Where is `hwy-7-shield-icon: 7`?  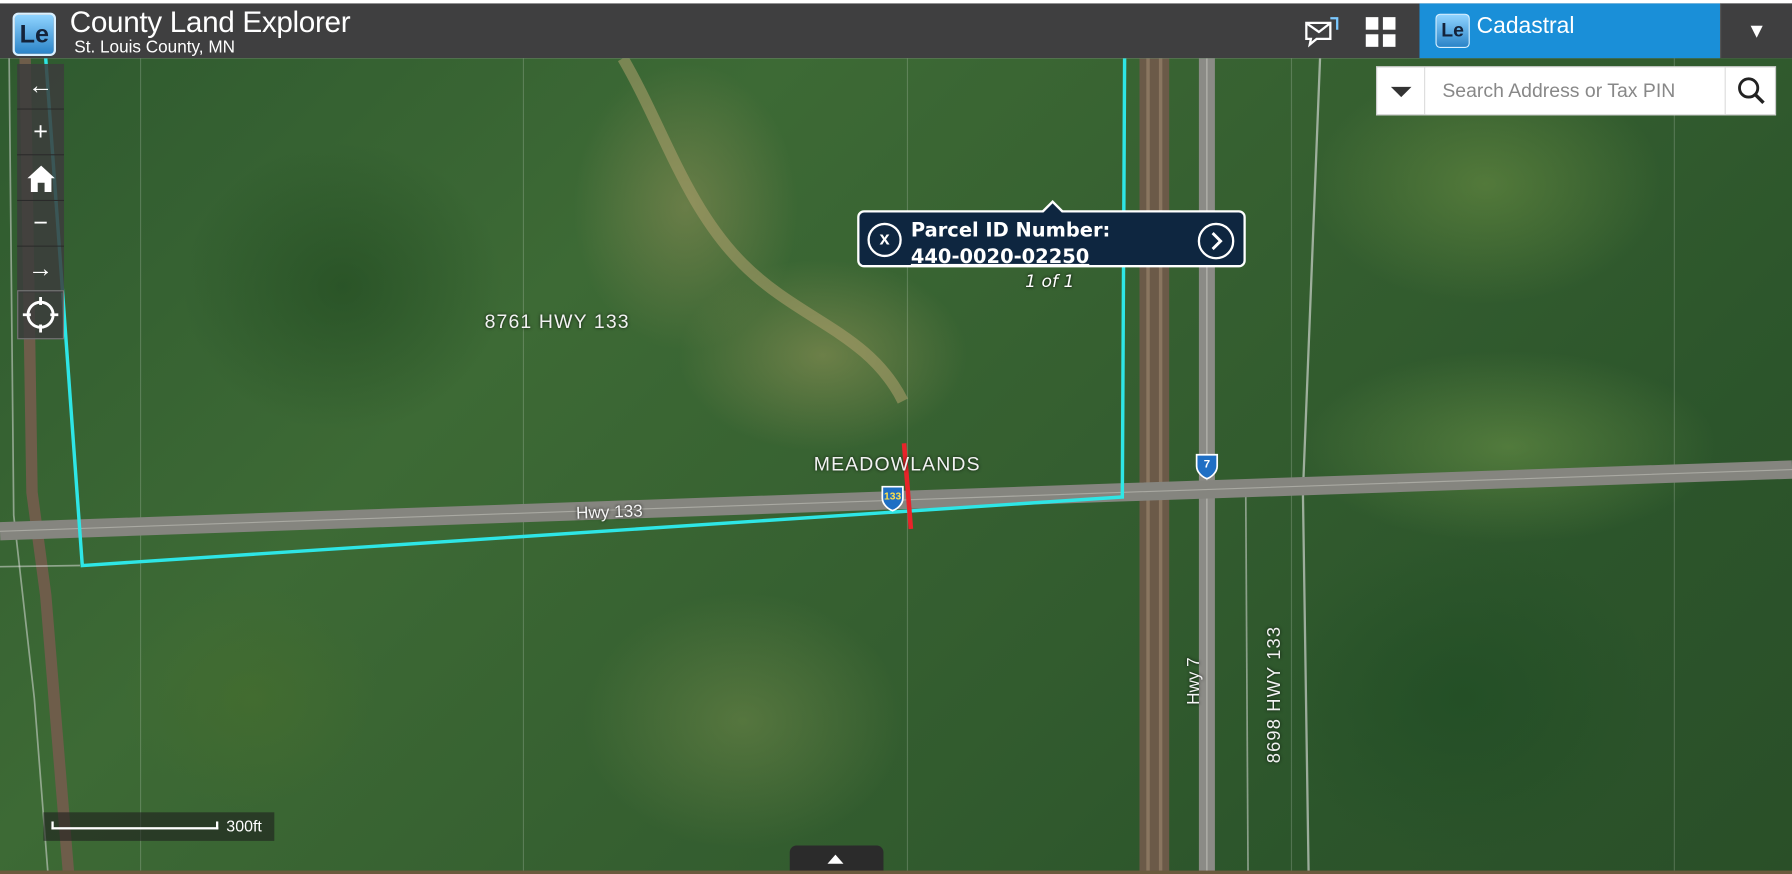 hwy-7-shield-icon: 7 is located at coordinates (1206, 466).